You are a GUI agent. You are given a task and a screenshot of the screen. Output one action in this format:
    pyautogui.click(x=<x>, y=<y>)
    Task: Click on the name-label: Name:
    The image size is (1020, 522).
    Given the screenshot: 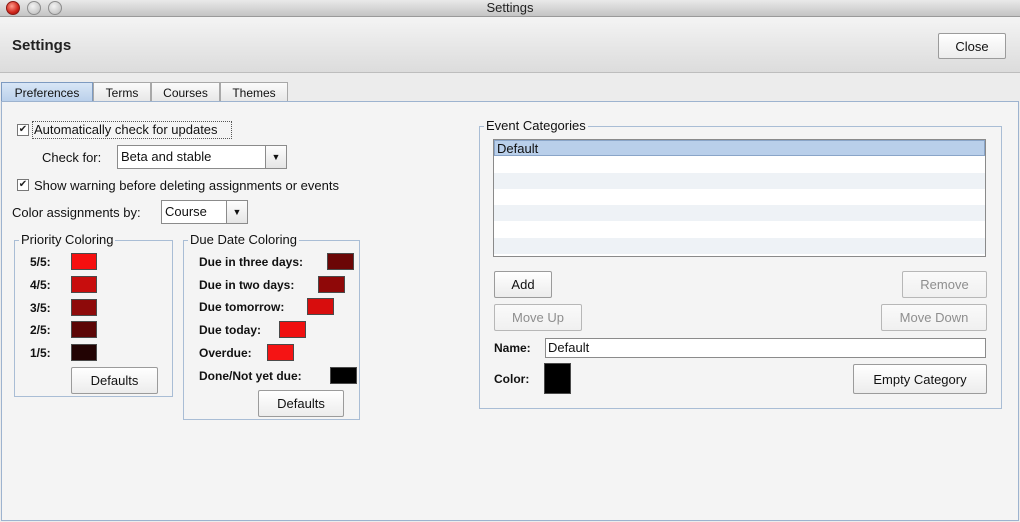 What is the action you would take?
    pyautogui.click(x=512, y=348)
    